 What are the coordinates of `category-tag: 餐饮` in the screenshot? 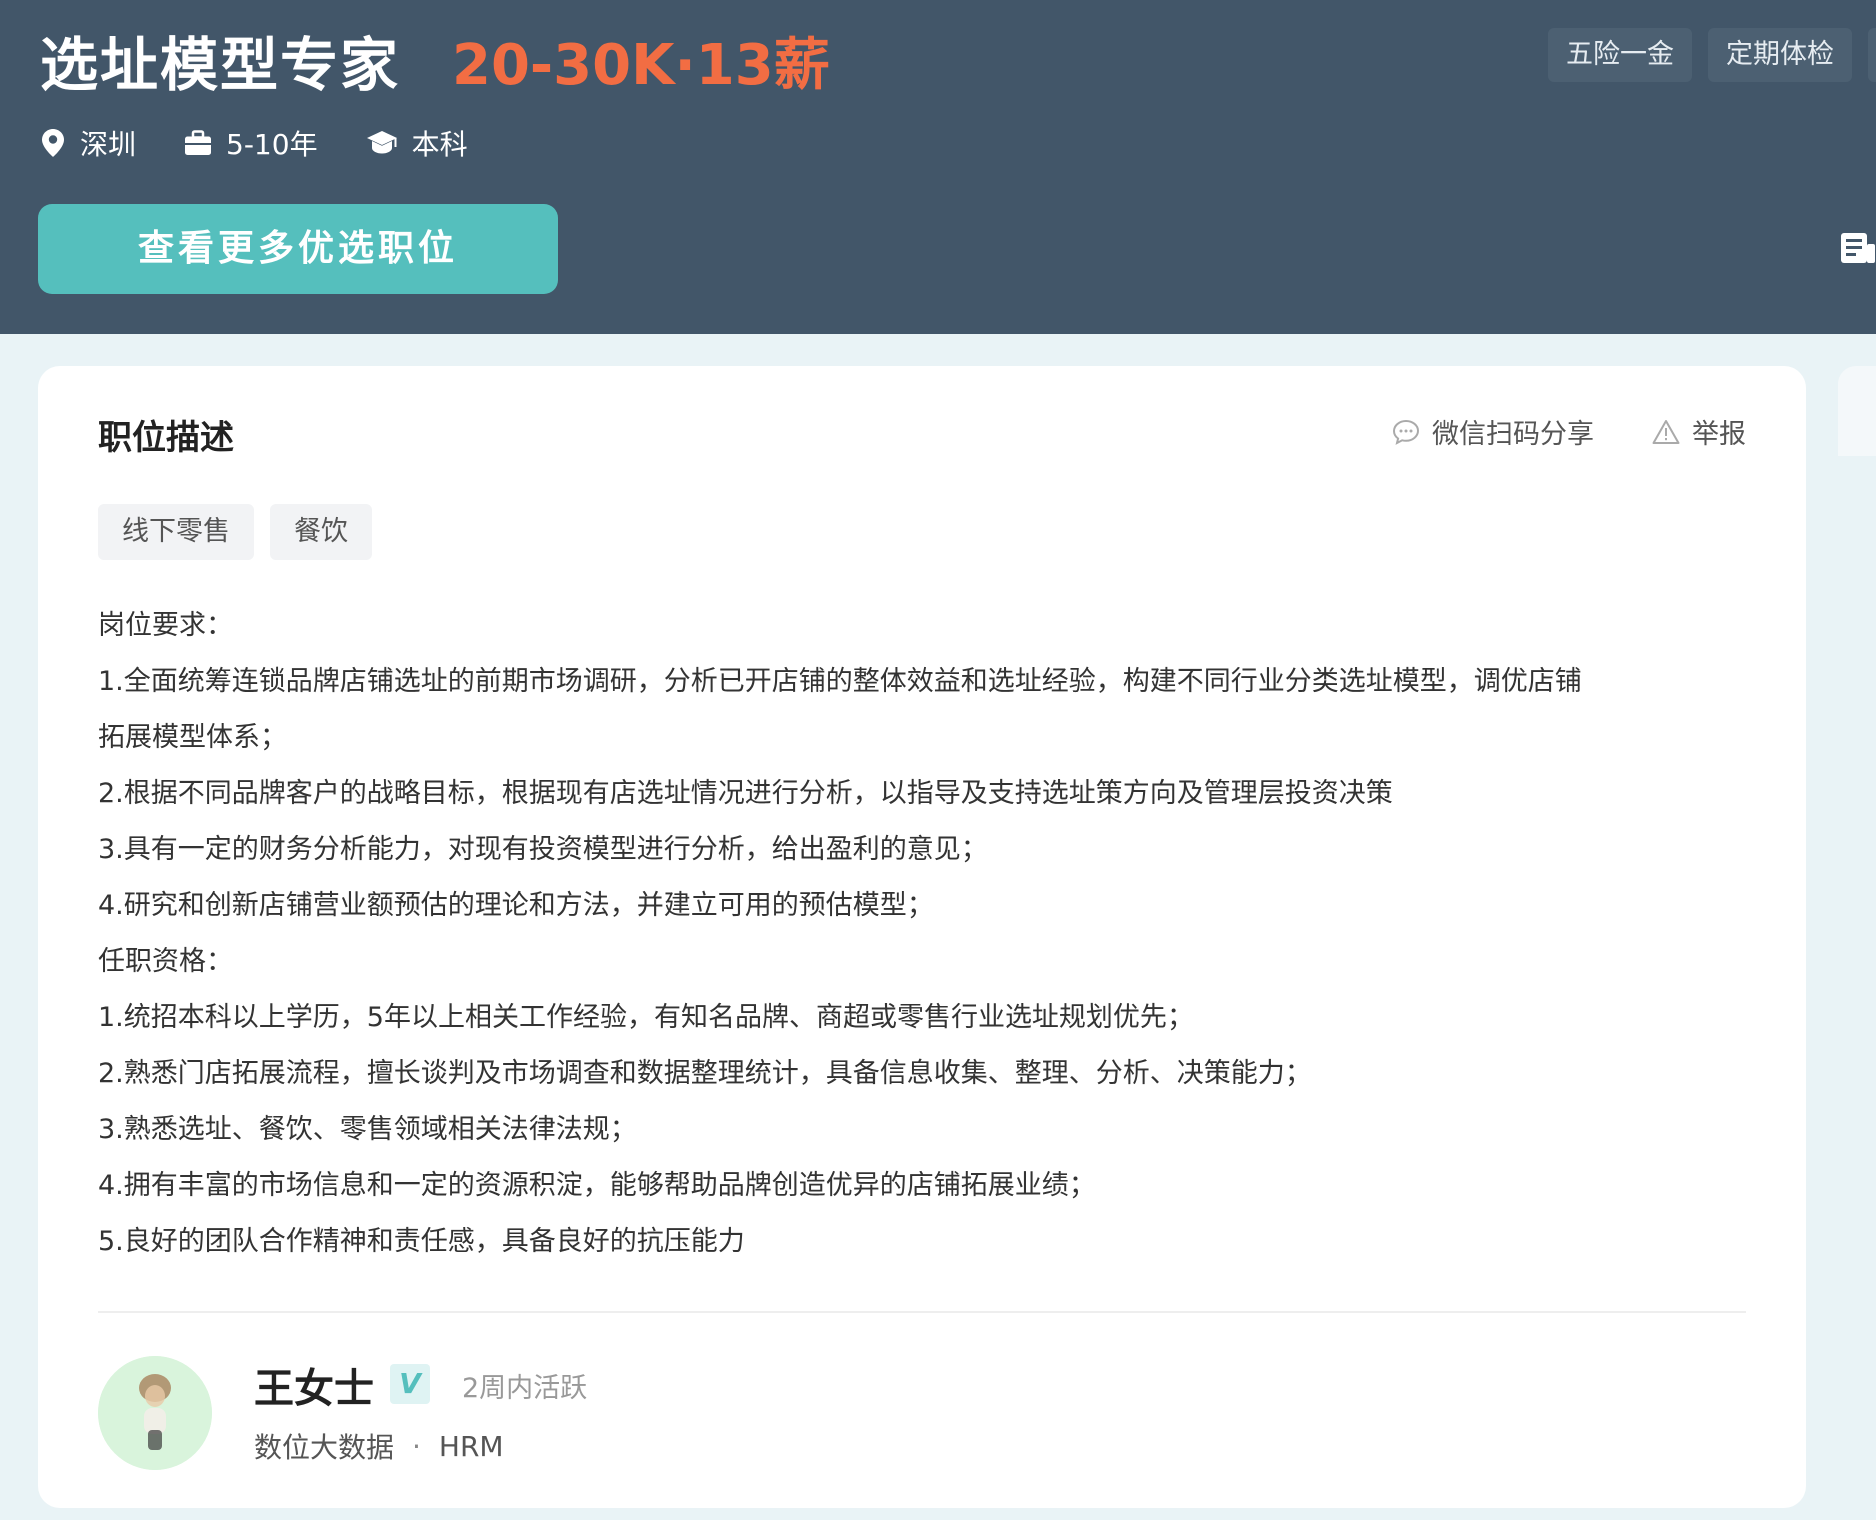 It's located at (321, 532).